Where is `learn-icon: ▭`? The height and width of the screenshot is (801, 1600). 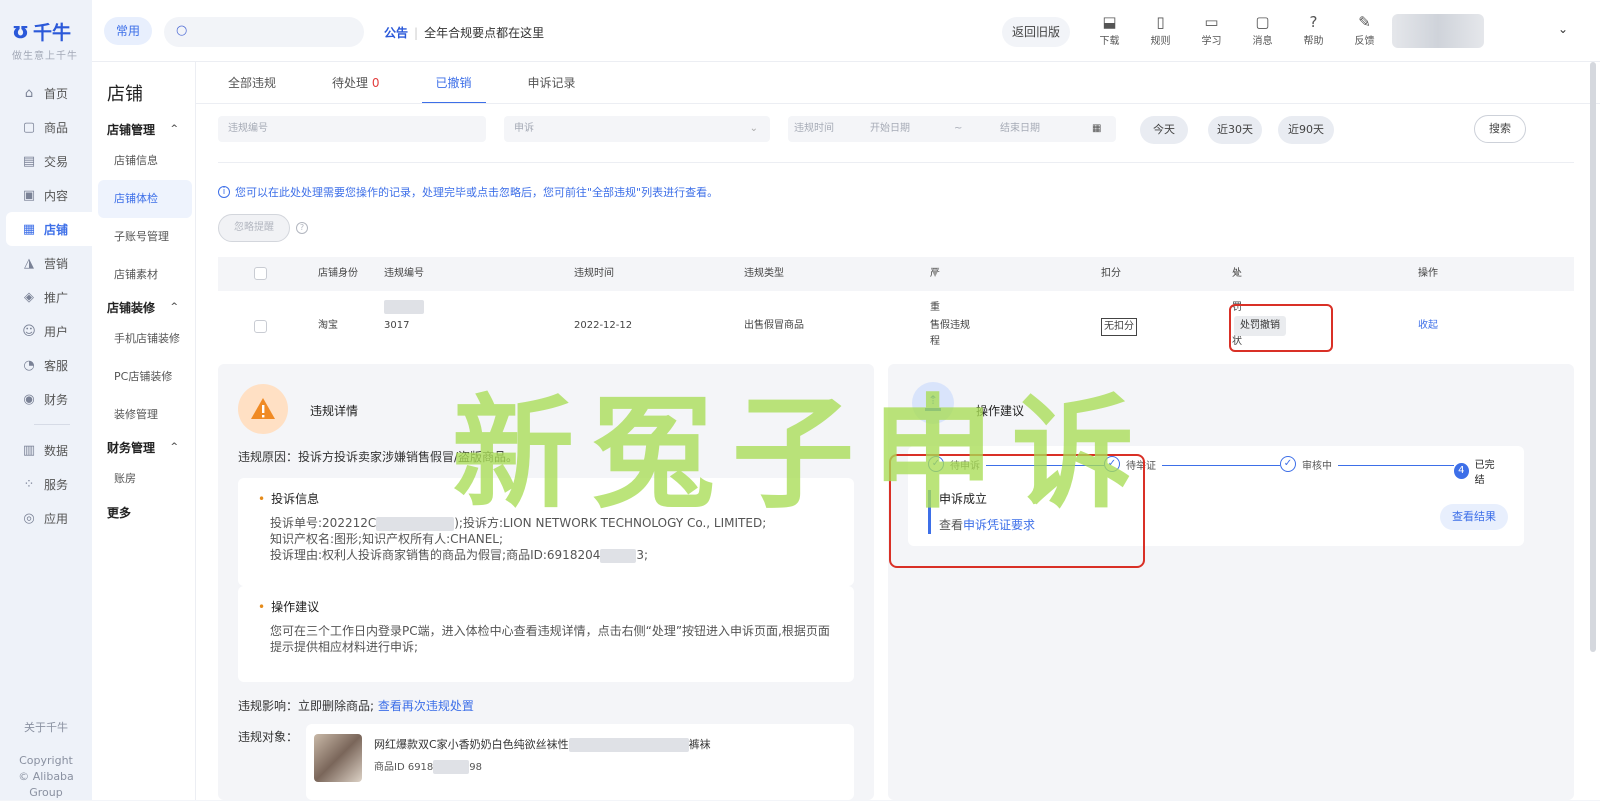
learn-icon: ▭ is located at coordinates (1211, 22).